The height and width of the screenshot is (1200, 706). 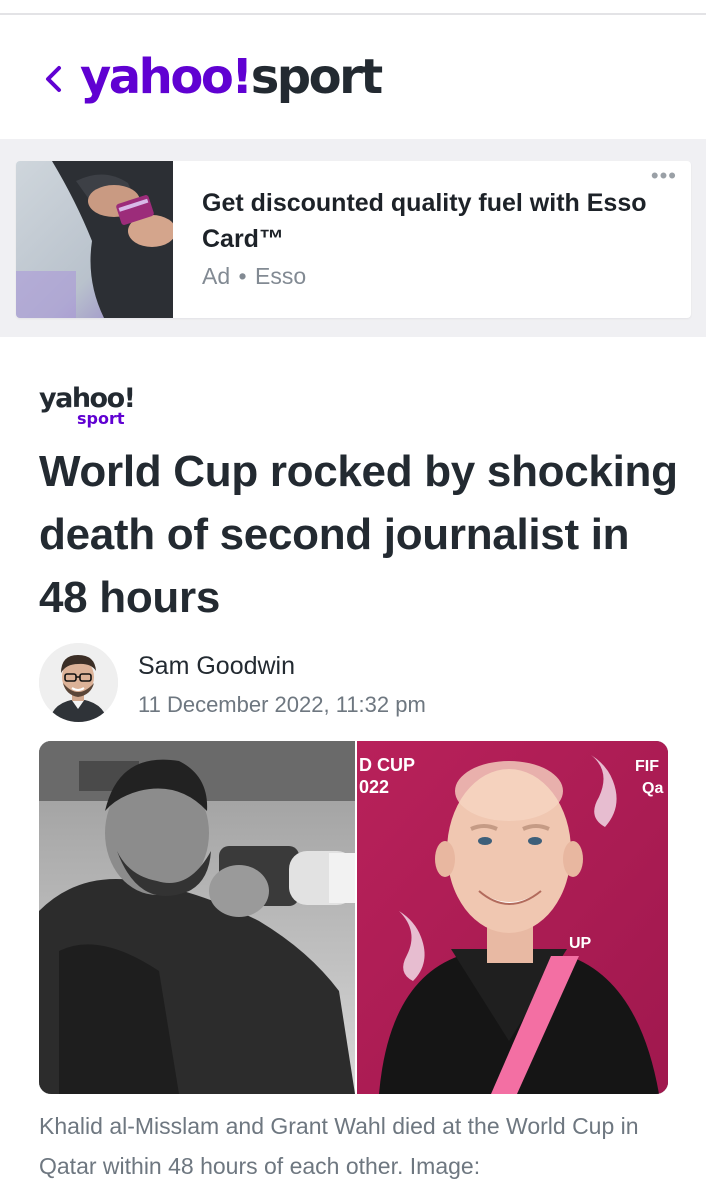 I want to click on ad-sponsor-line: Ad • Esso, so click(x=254, y=276).